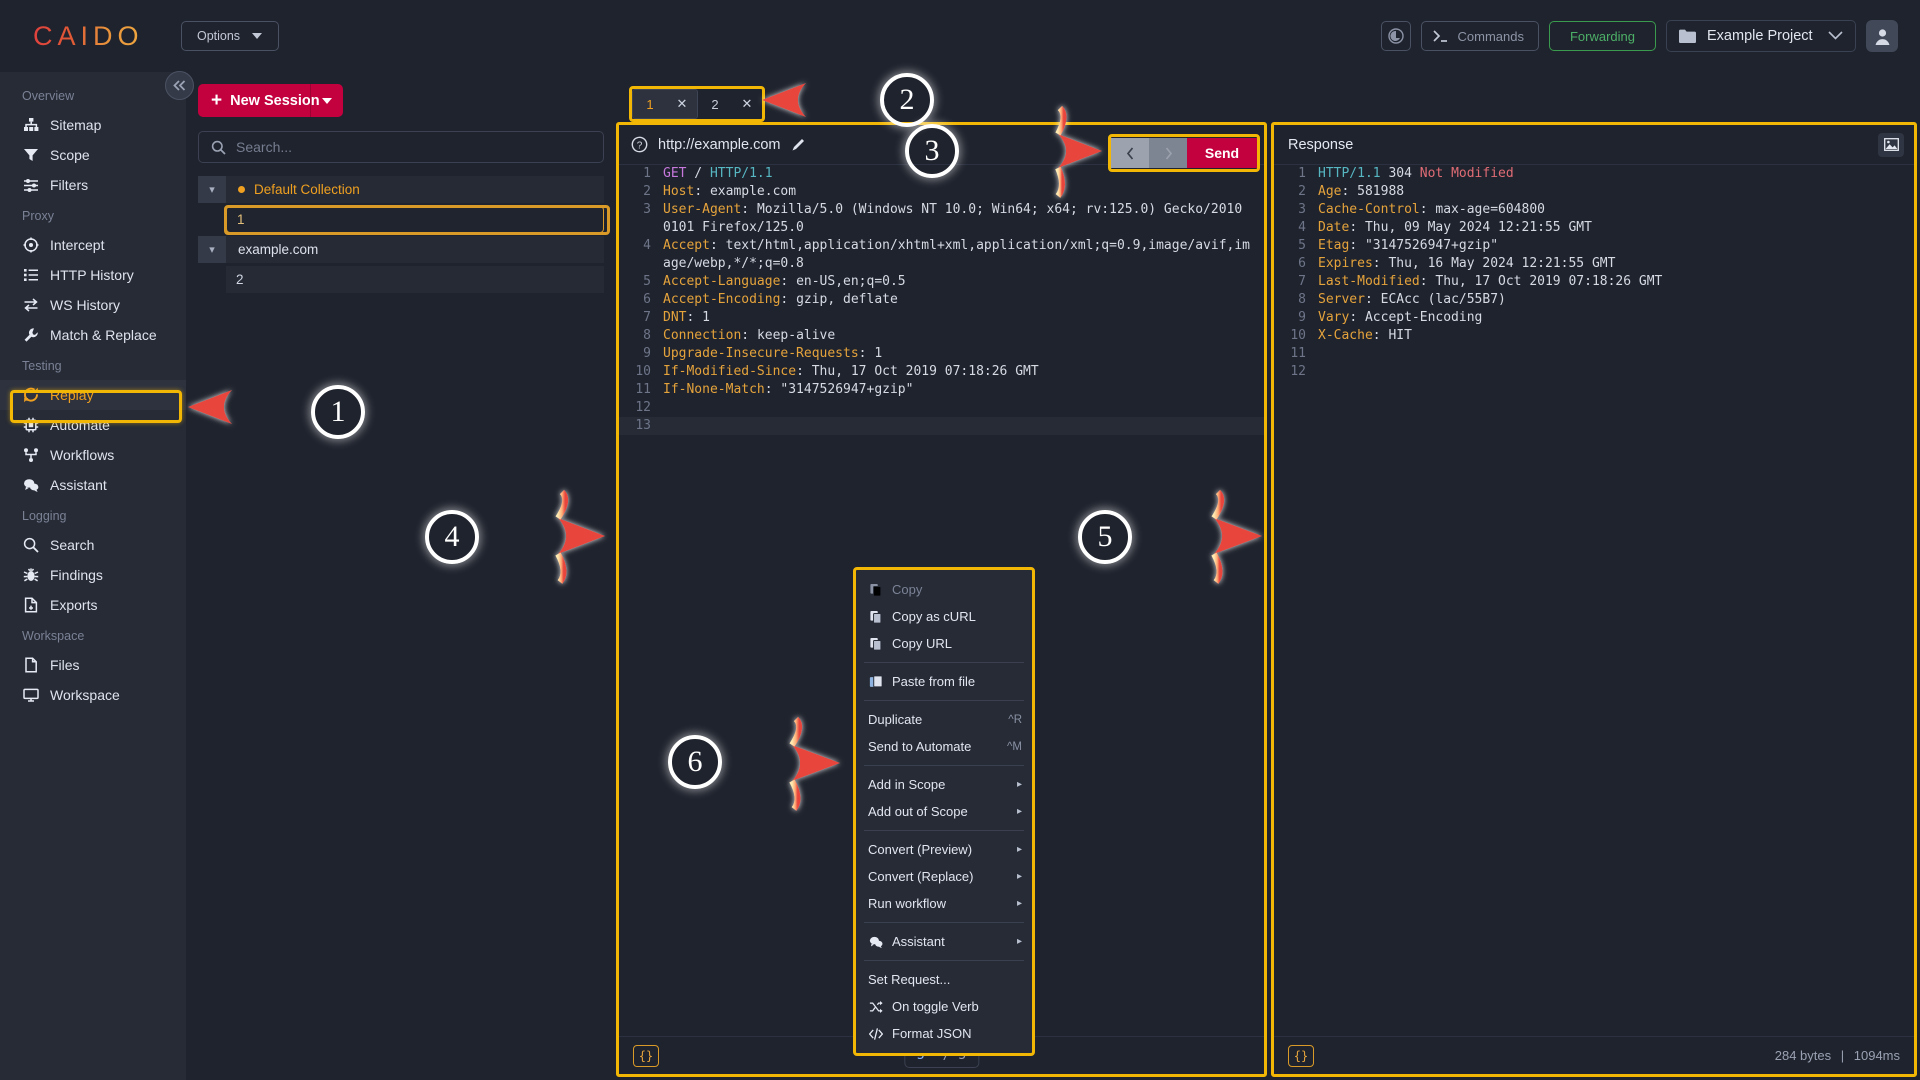 The image size is (1920, 1080). I want to click on annotation-badge-3: 3, so click(932, 151).